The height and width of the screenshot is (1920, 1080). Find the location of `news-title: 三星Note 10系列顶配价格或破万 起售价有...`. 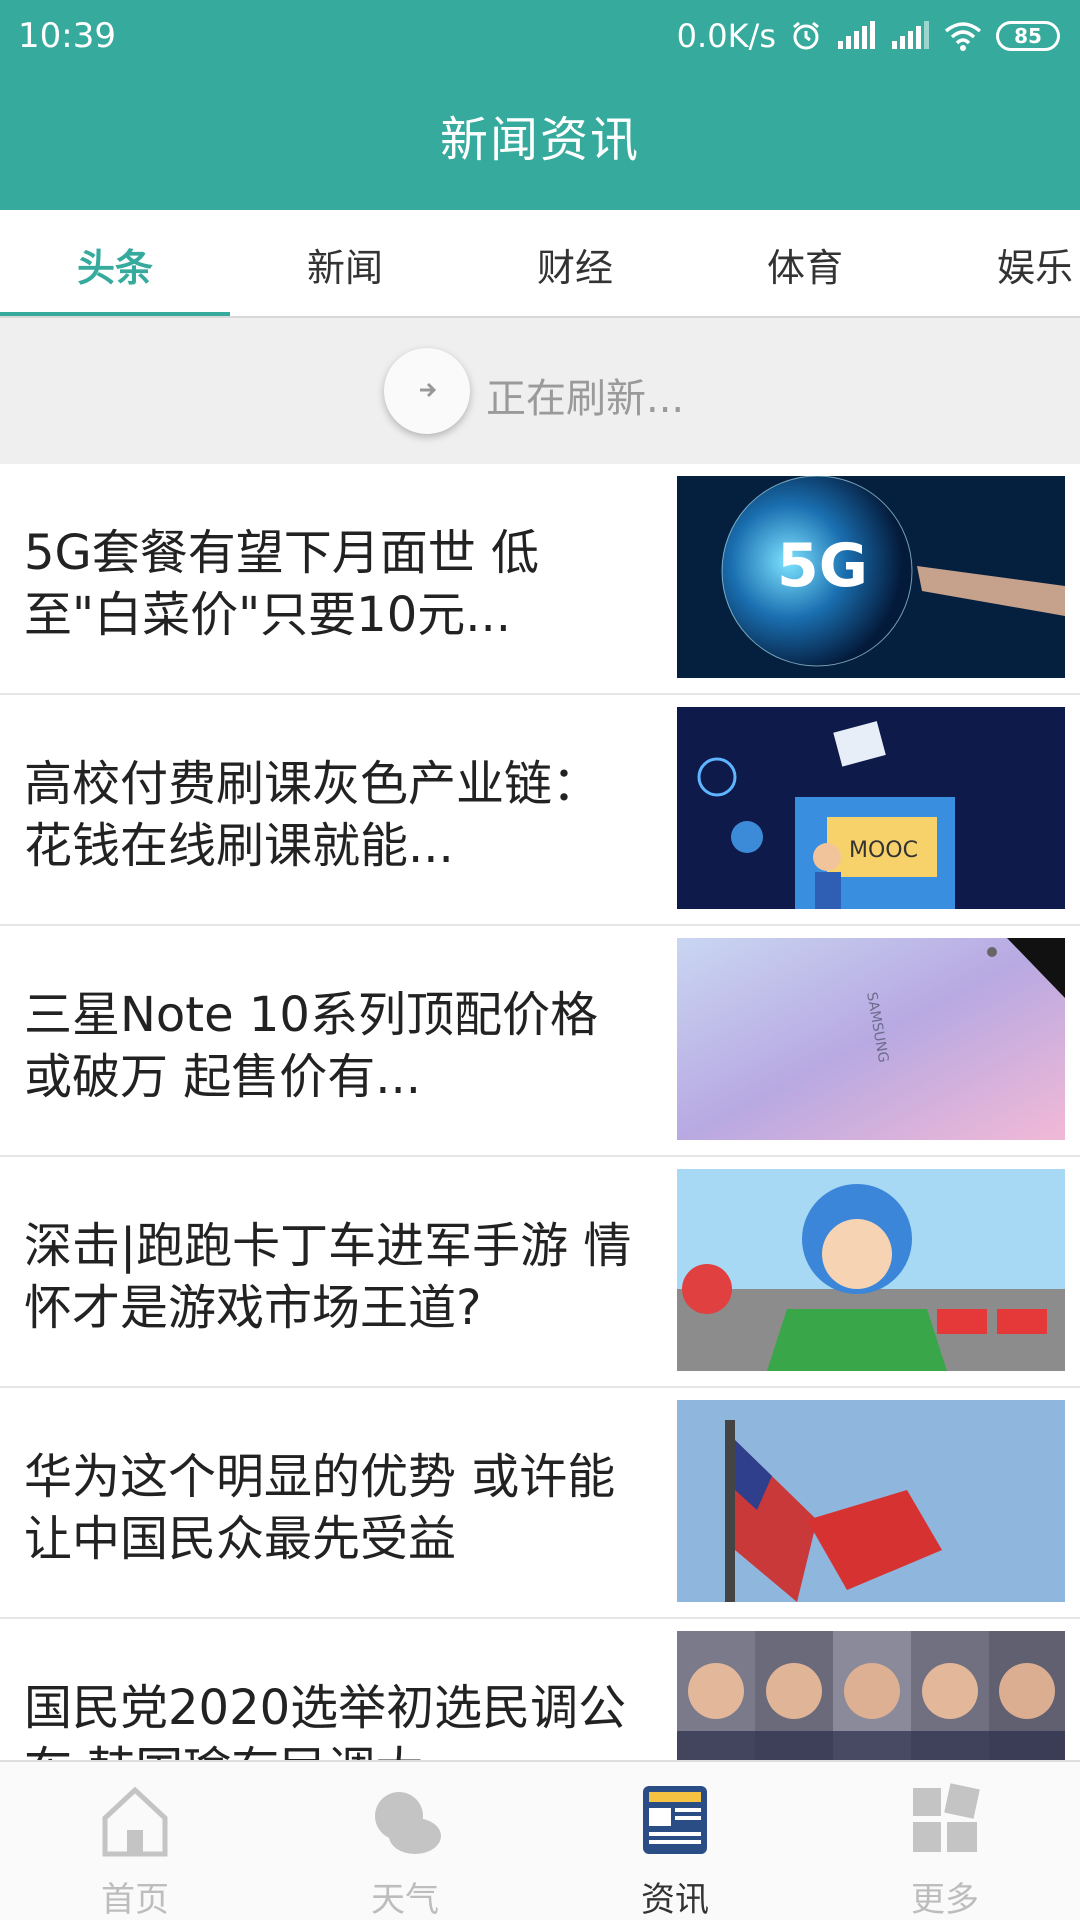

news-title: 三星Note 10系列顶配价格或破万 起售价有... is located at coordinates (311, 1046).